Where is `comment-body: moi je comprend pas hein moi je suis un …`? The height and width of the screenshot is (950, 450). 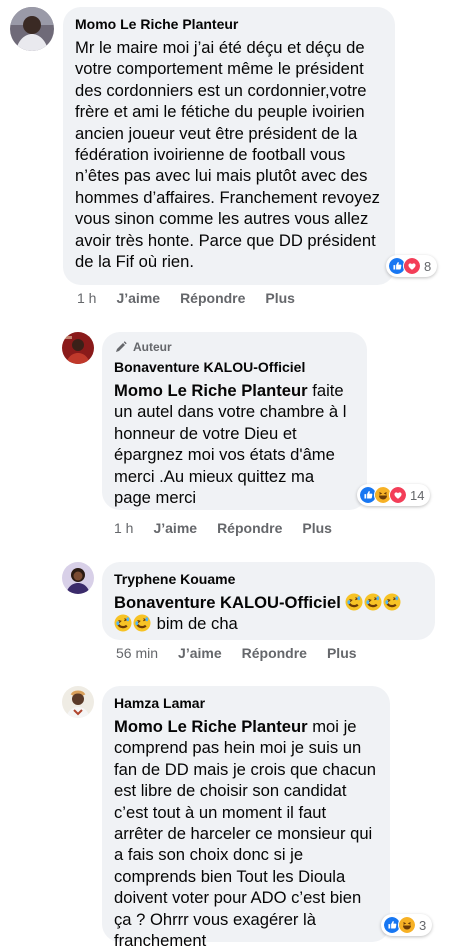 comment-body: moi je comprend pas hein moi je suis un … is located at coordinates (245, 833).